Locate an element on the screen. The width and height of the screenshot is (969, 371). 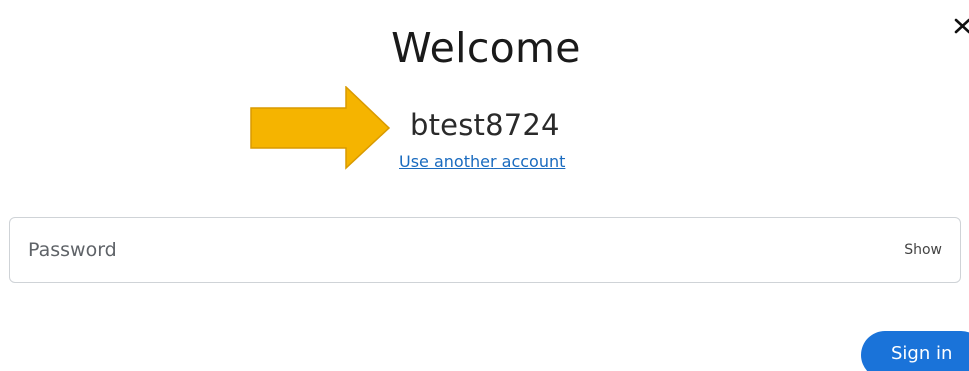
welcome-title: Welcome is located at coordinates (486, 48).